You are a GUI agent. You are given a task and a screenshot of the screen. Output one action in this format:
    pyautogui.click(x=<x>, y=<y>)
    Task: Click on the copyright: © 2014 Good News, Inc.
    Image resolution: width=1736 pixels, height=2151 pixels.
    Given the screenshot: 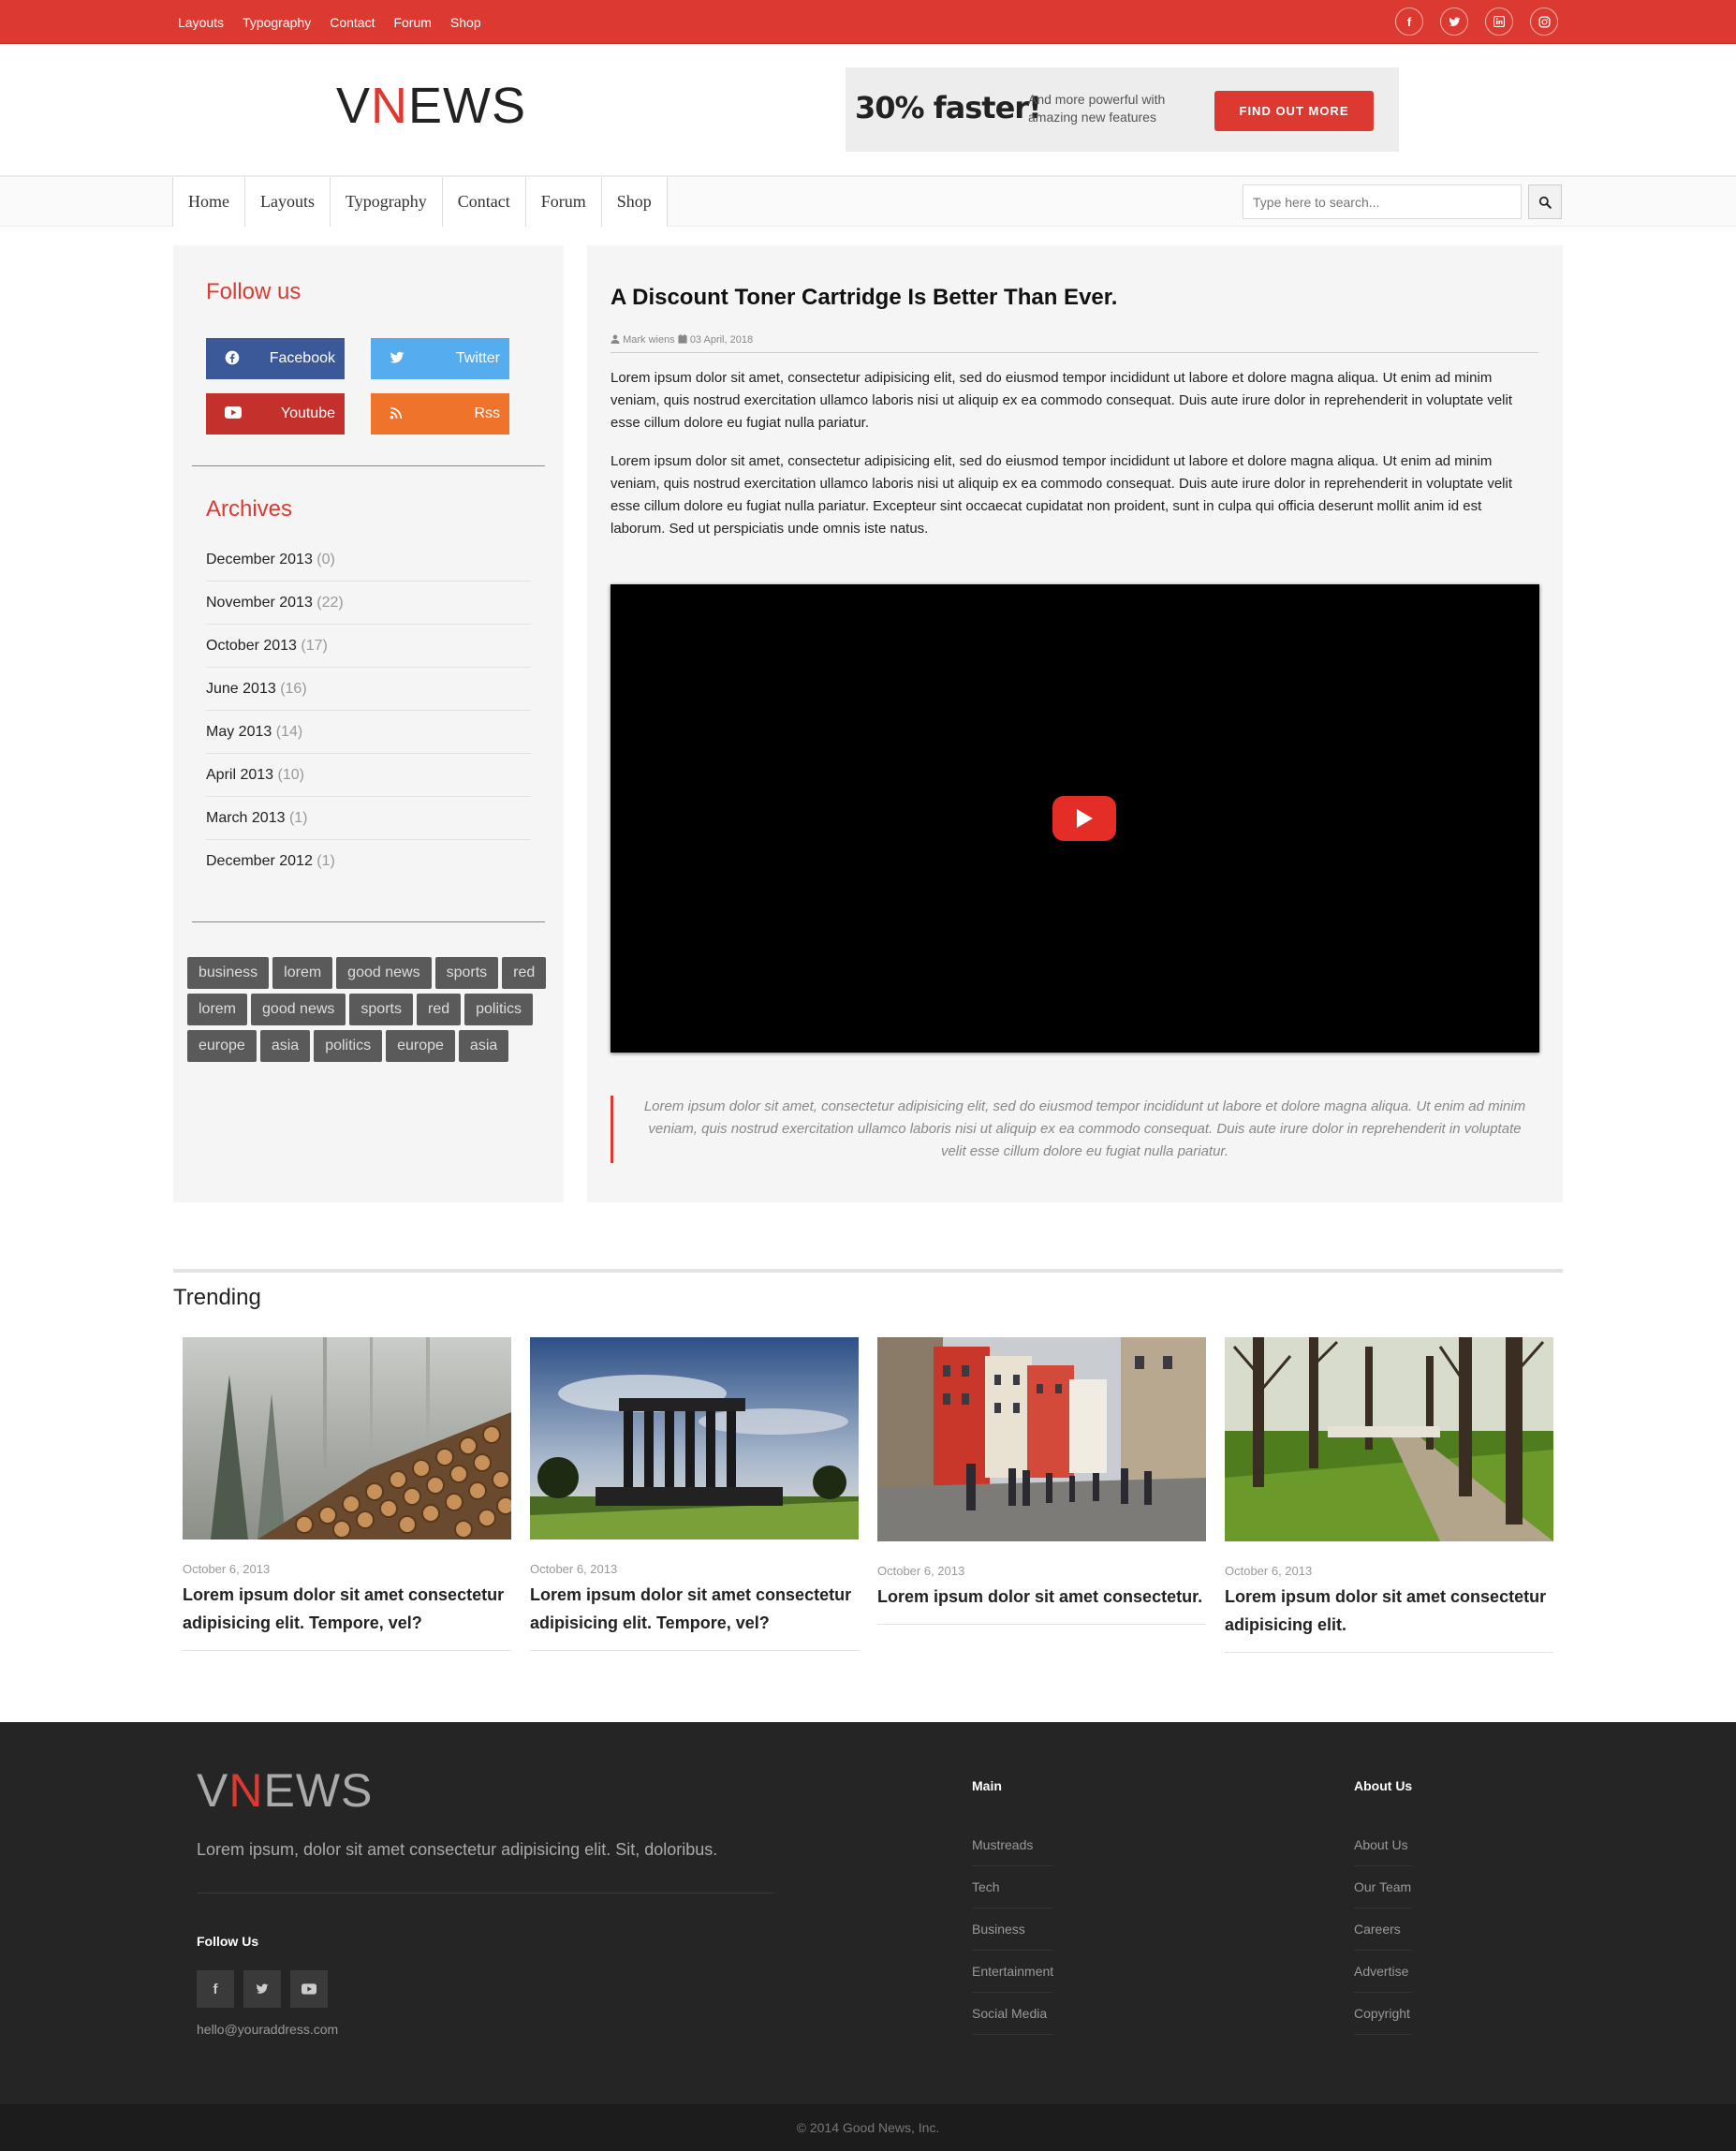 What is the action you would take?
    pyautogui.click(x=868, y=2127)
    